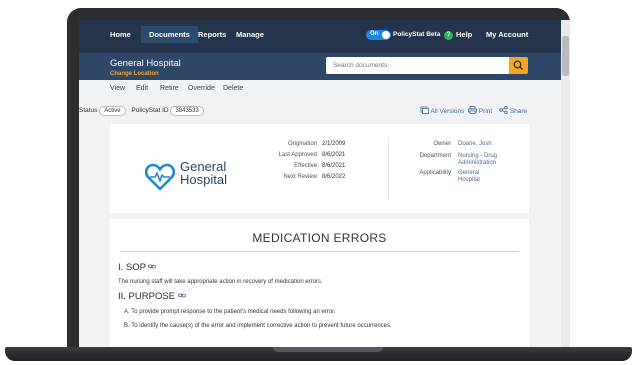 The image size is (637, 365). I want to click on search-input: Search documents, so click(418, 65).